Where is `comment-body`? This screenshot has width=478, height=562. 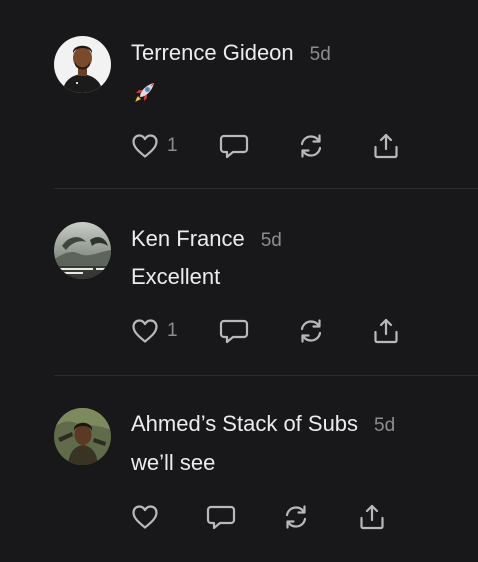
comment-body is located at coordinates (144, 93).